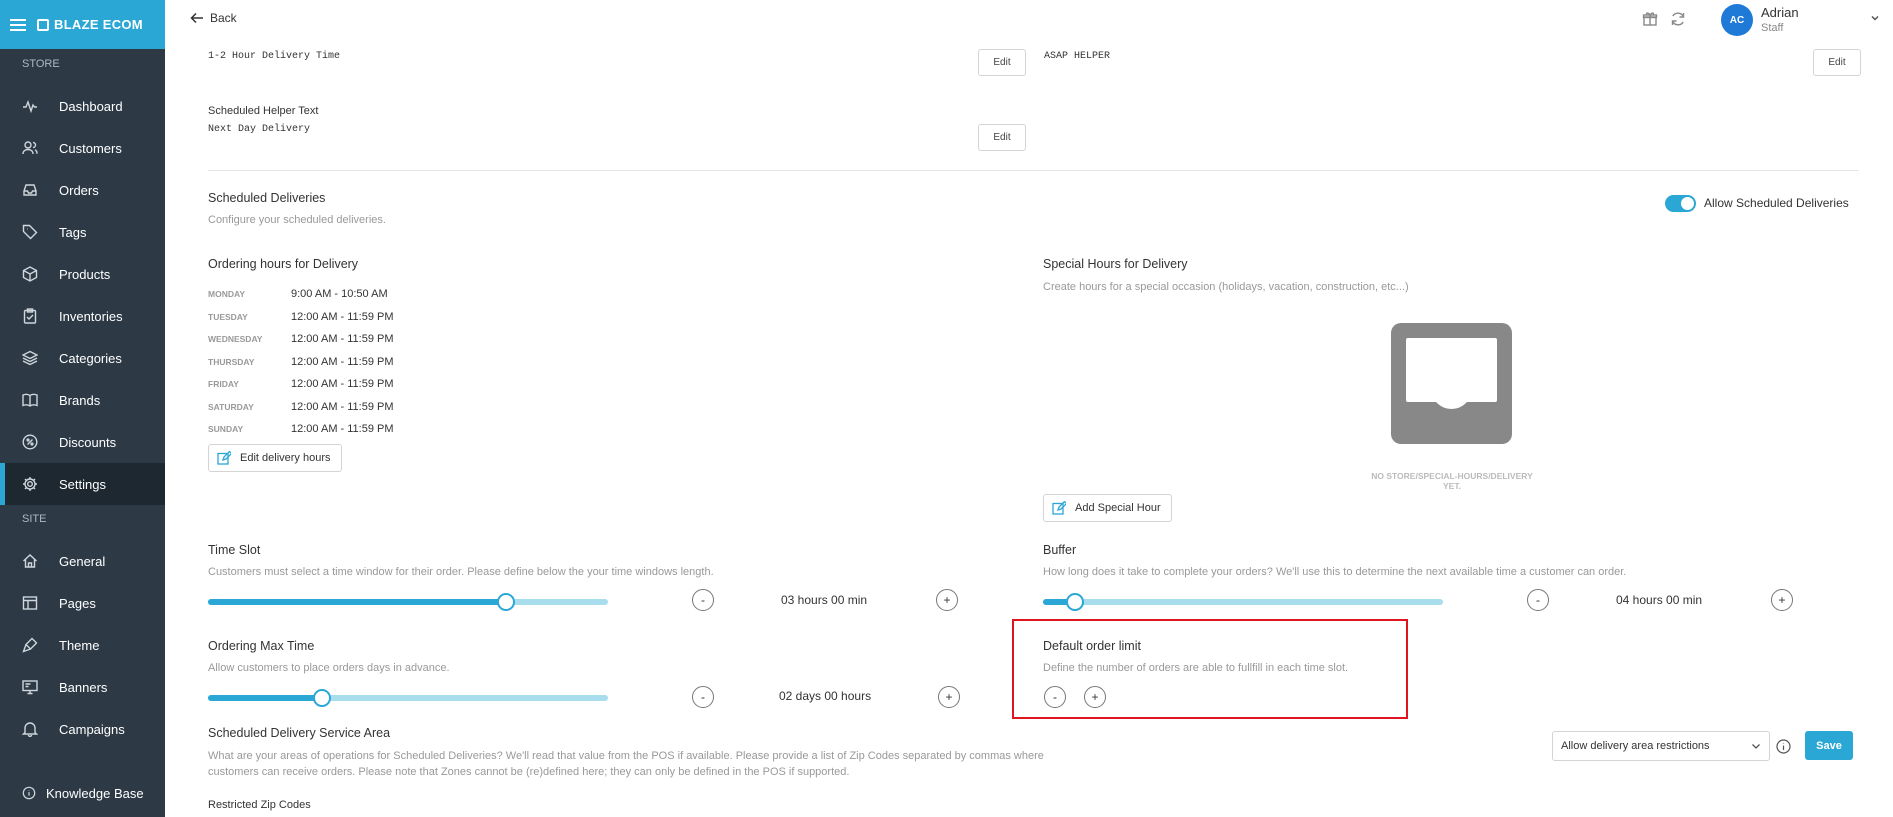 This screenshot has width=1893, height=817. What do you see at coordinates (82, 190) in the screenshot?
I see `sidebar-item-orders: Orders` at bounding box center [82, 190].